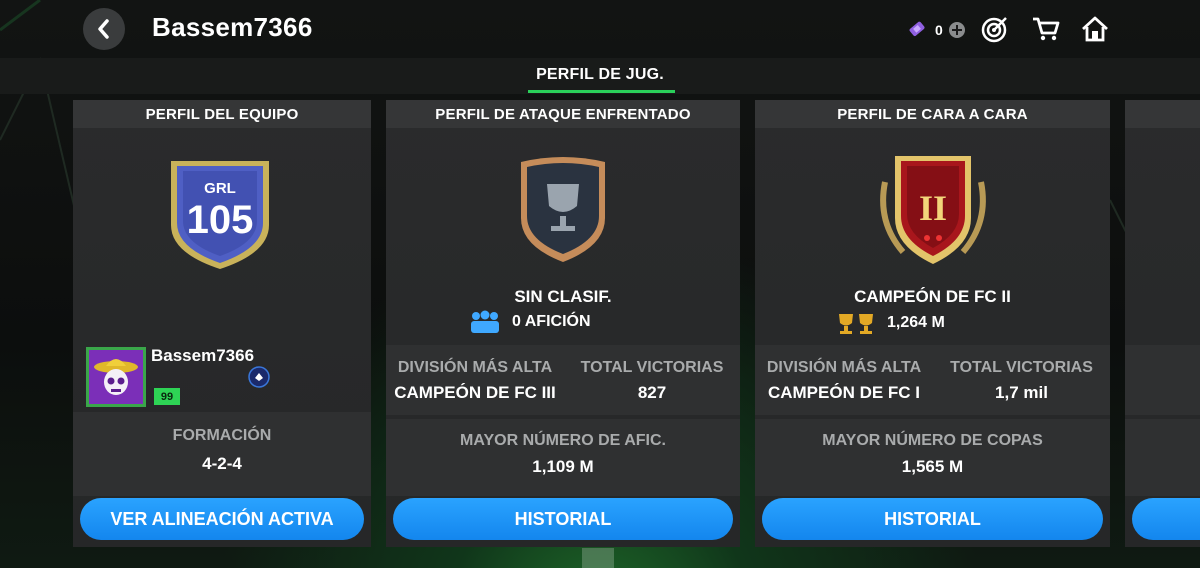  Describe the element at coordinates (563, 114) in the screenshot. I see `card-title: PERFIL DE ATAQUE ENFRENTADO` at that location.